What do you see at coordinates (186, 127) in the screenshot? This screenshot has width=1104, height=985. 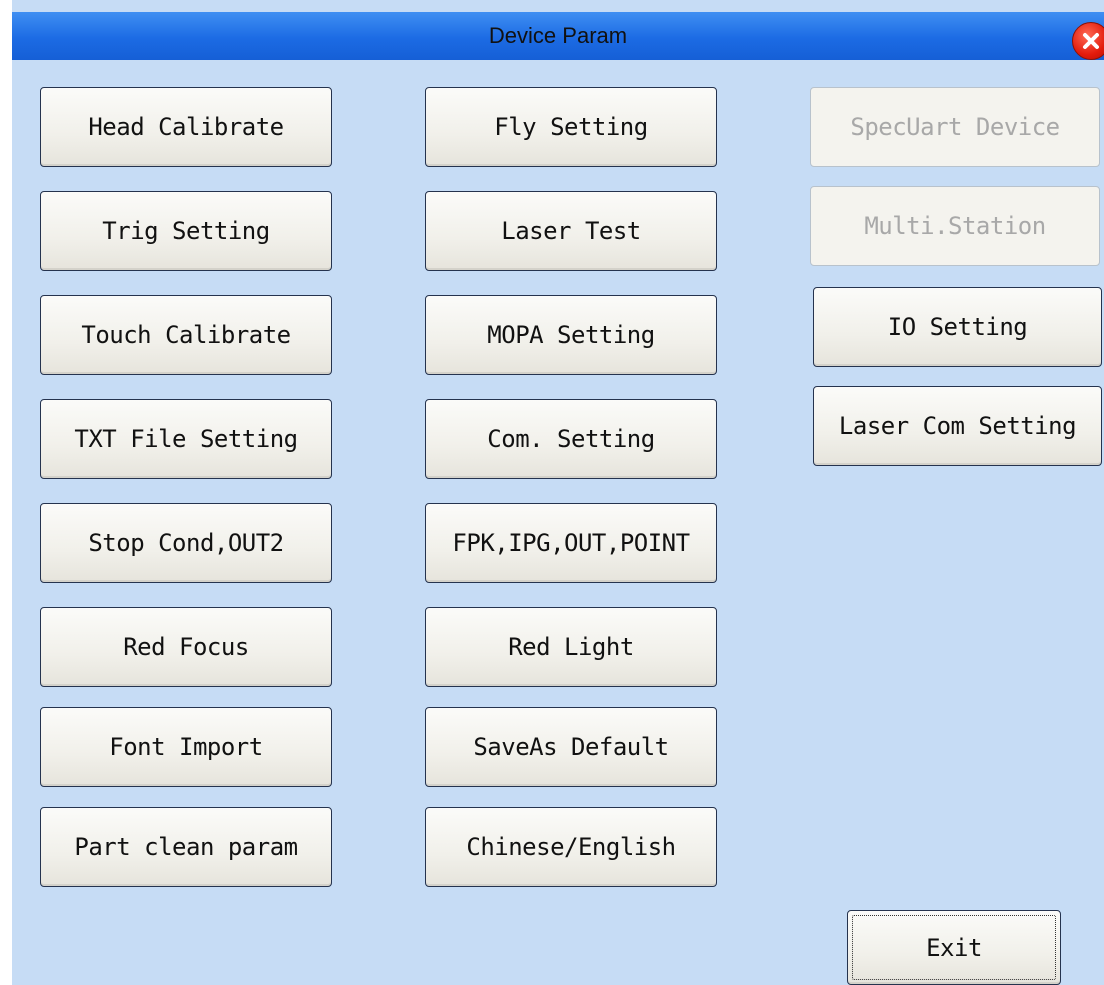 I see `head-calibrate-button: Head Calibrate` at bounding box center [186, 127].